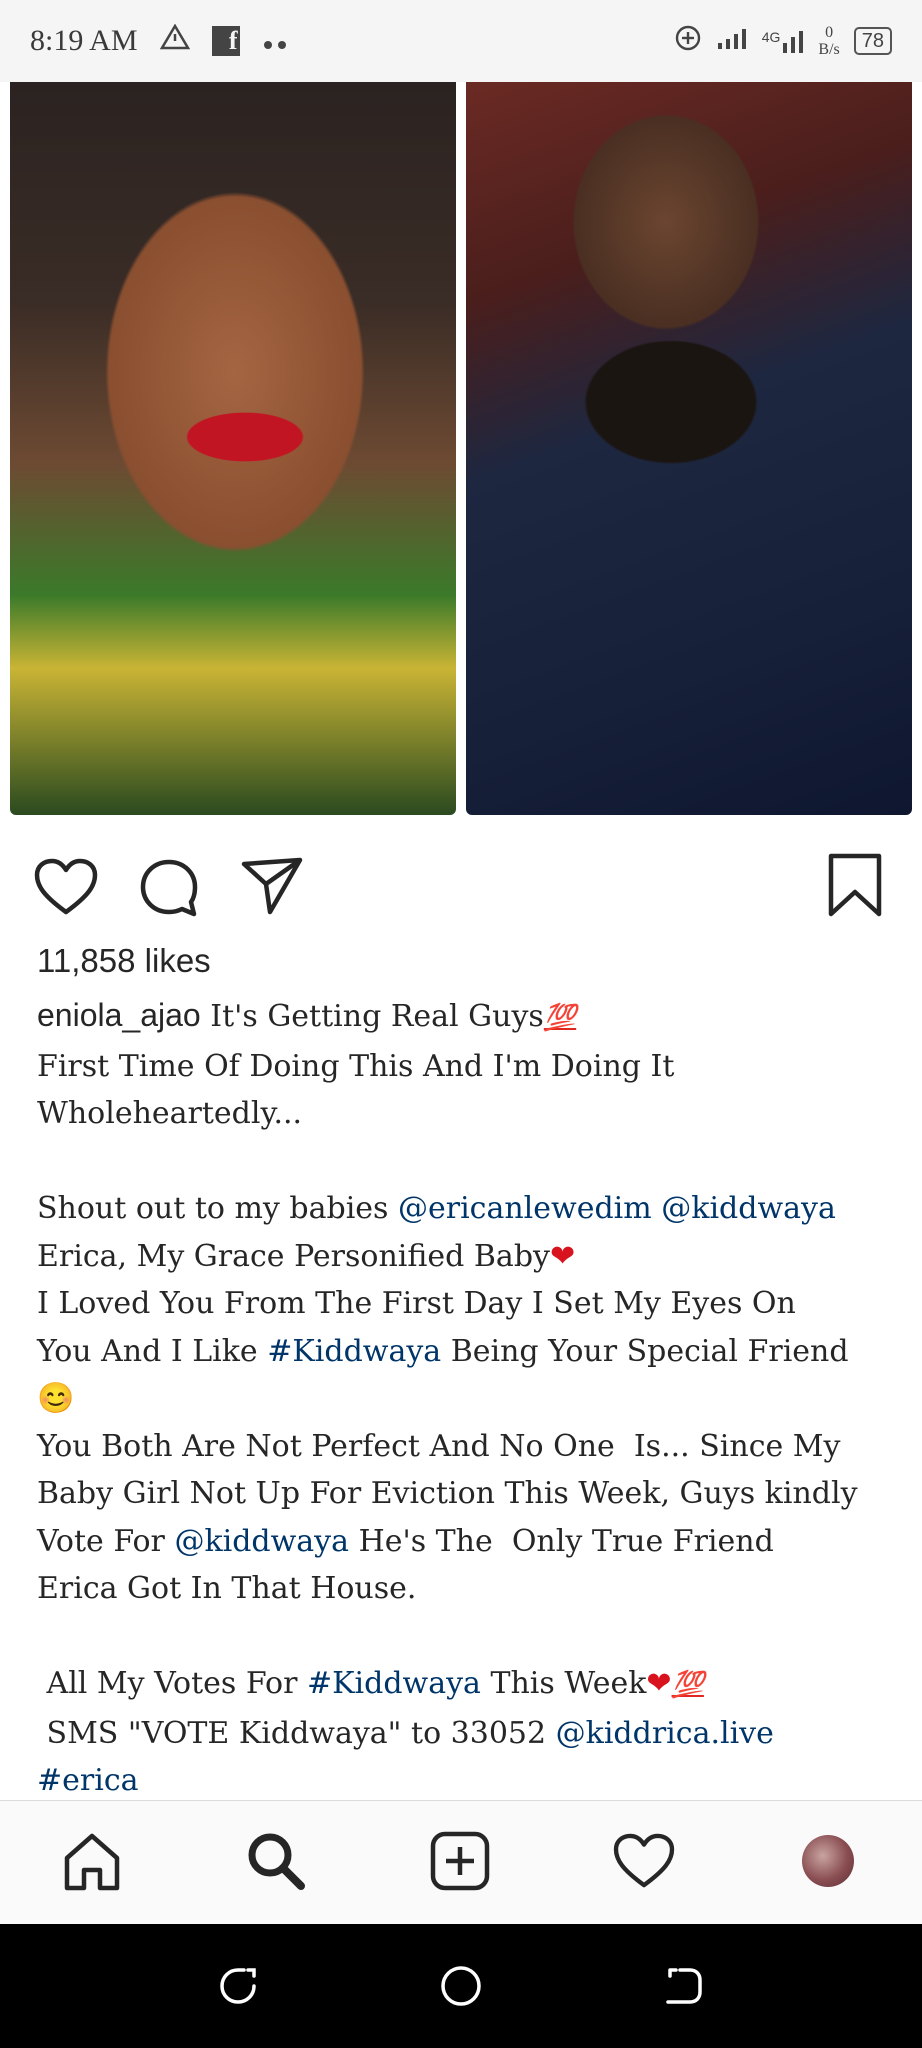 The width and height of the screenshot is (922, 2048). Describe the element at coordinates (657, 1208) in the screenshot. I see `caption-text` at that location.